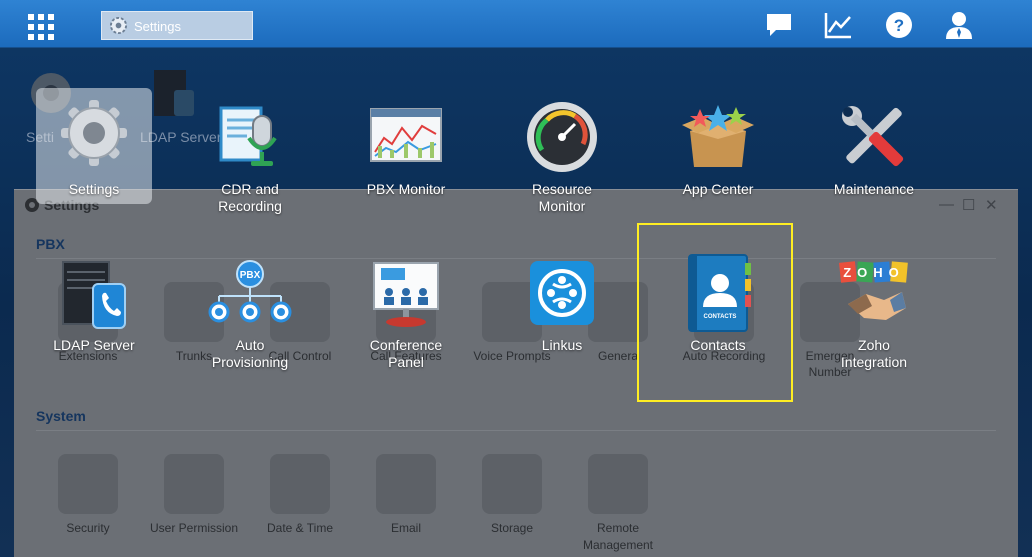 Image resolution: width=1032 pixels, height=557 pixels. What do you see at coordinates (250, 362) in the screenshot?
I see `app-label-line2: Provisioning` at bounding box center [250, 362].